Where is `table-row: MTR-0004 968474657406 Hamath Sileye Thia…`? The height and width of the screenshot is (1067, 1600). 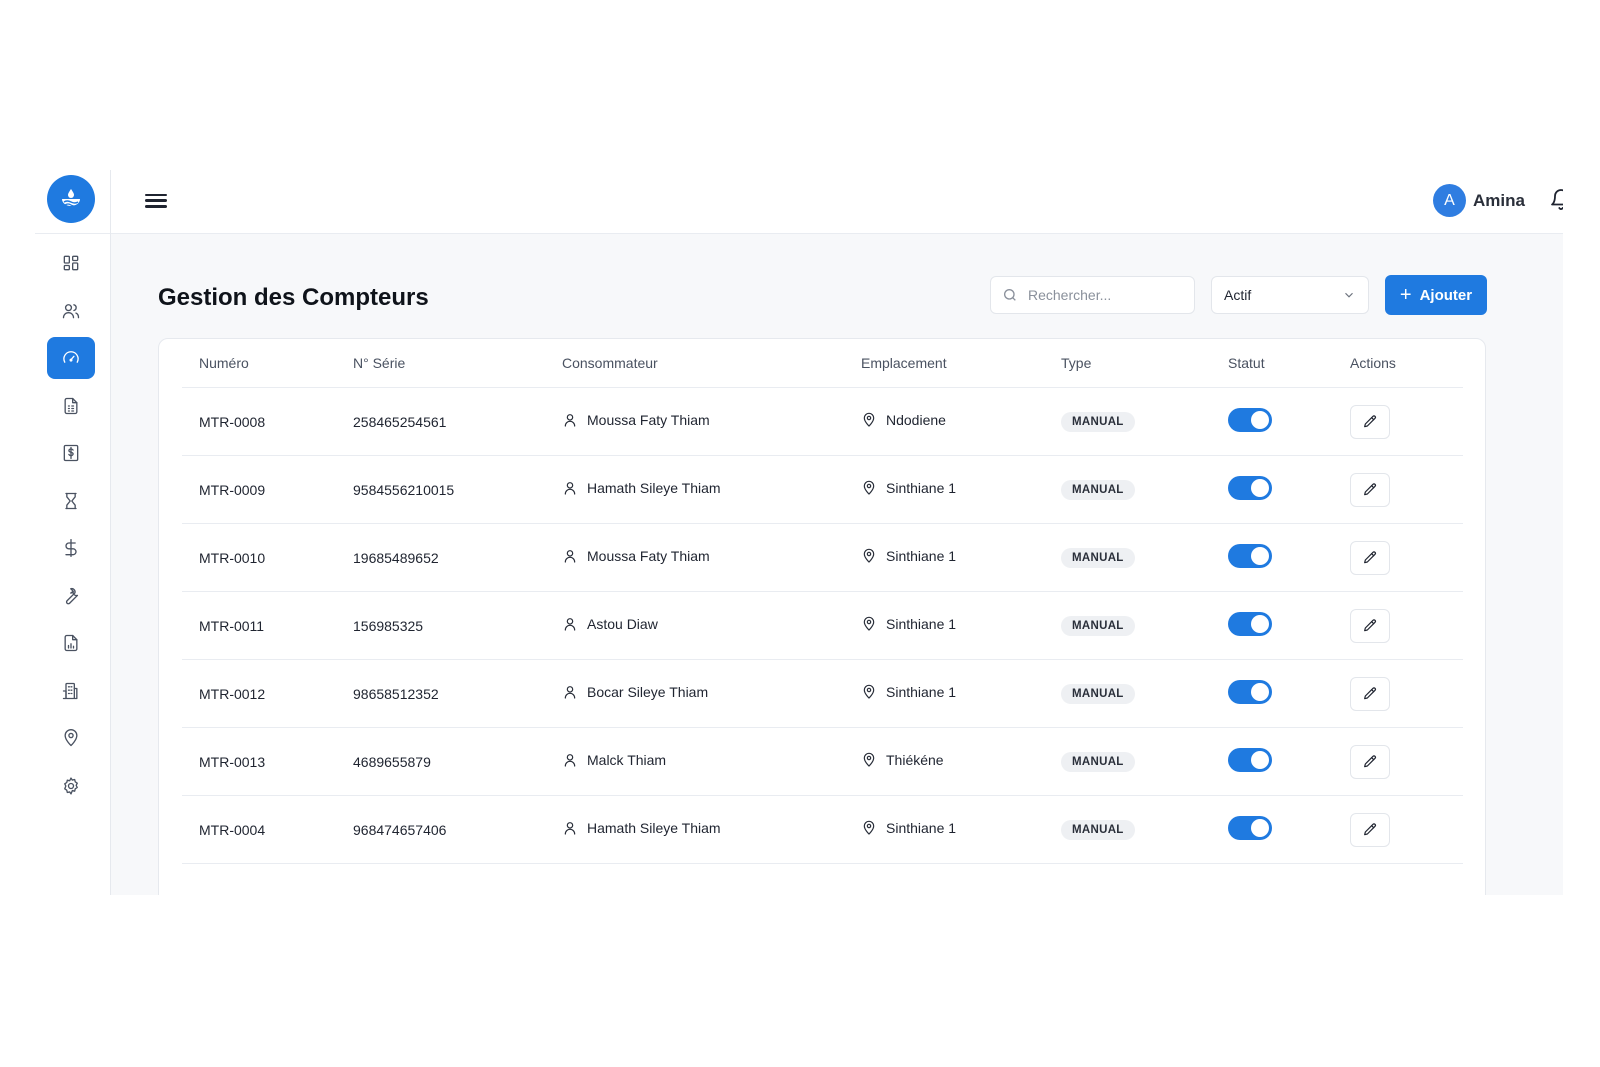
table-row: MTR-0004 968474657406 Hamath Sileye Thia… is located at coordinates (822, 829).